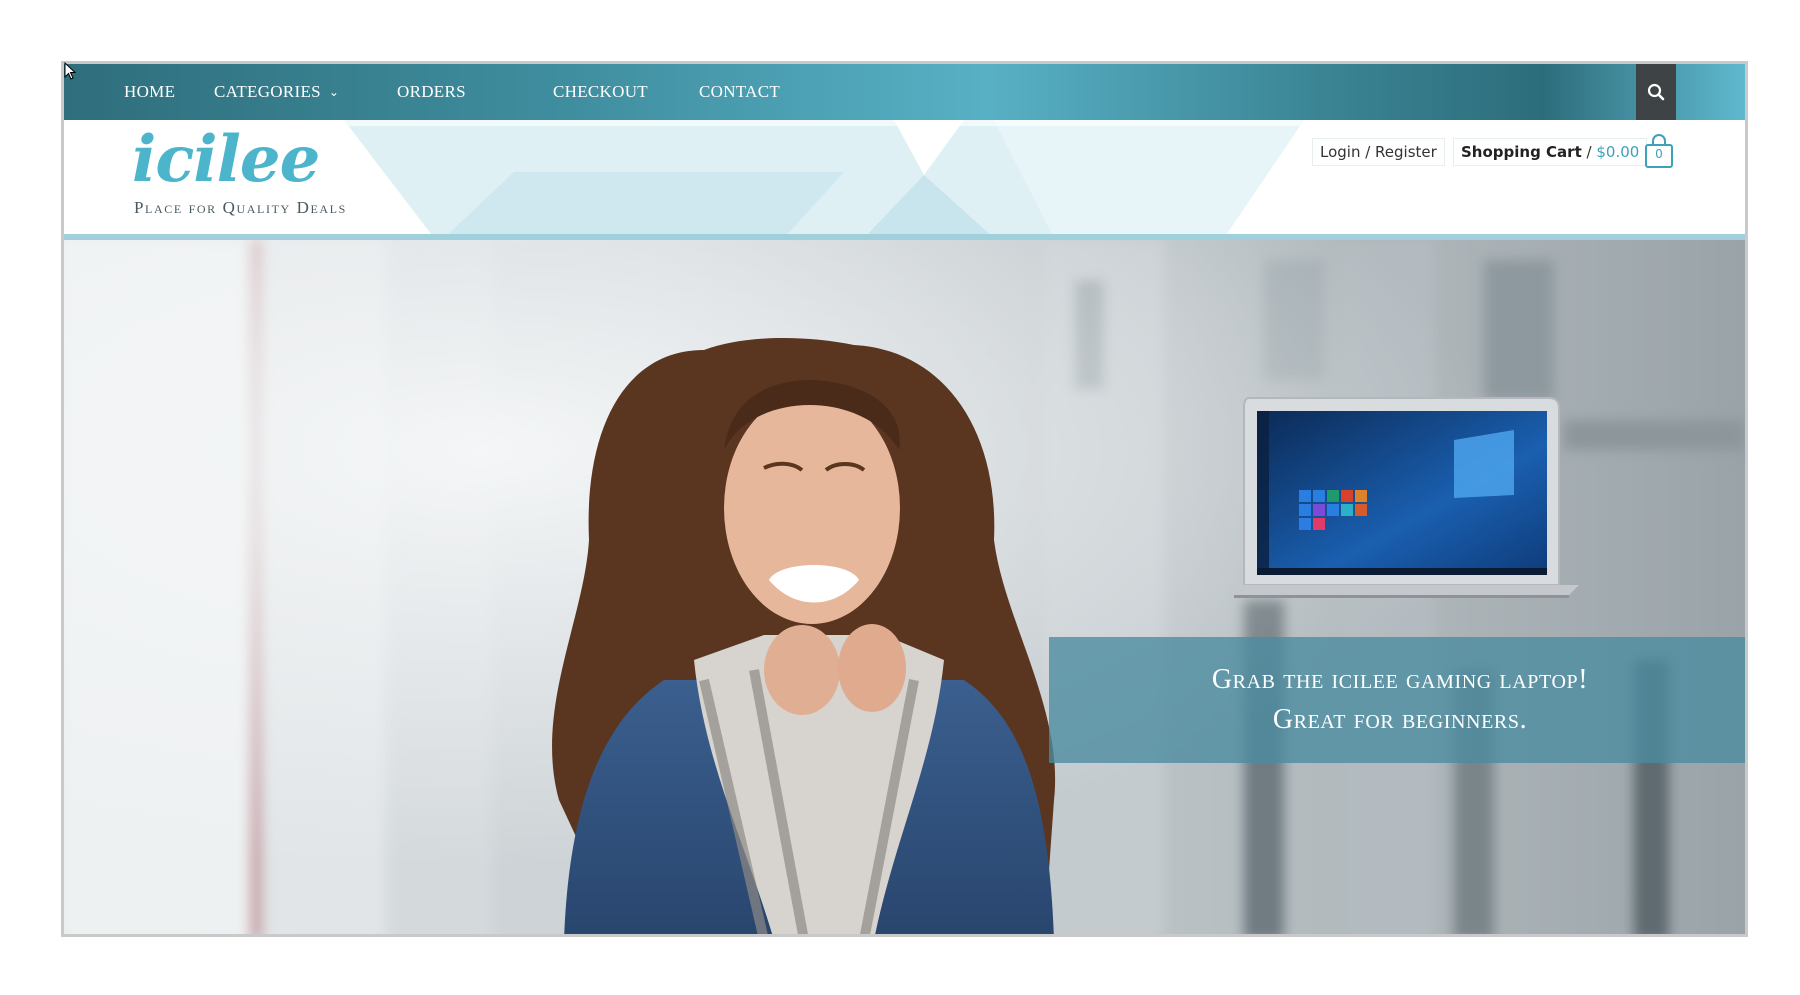 Image resolution: width=1800 pixels, height=995 pixels. Describe the element at coordinates (739, 92) in the screenshot. I see `nav-contact: Contact` at that location.